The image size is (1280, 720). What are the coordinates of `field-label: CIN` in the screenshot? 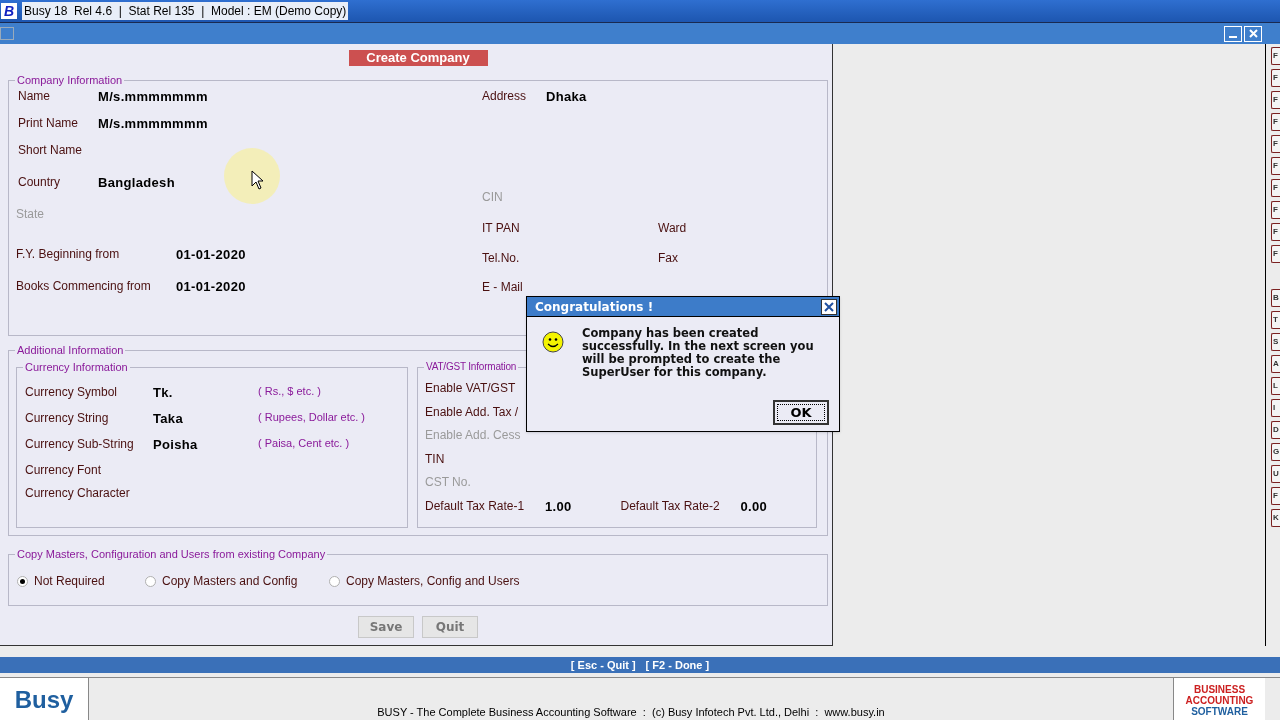 It's located at (493, 197).